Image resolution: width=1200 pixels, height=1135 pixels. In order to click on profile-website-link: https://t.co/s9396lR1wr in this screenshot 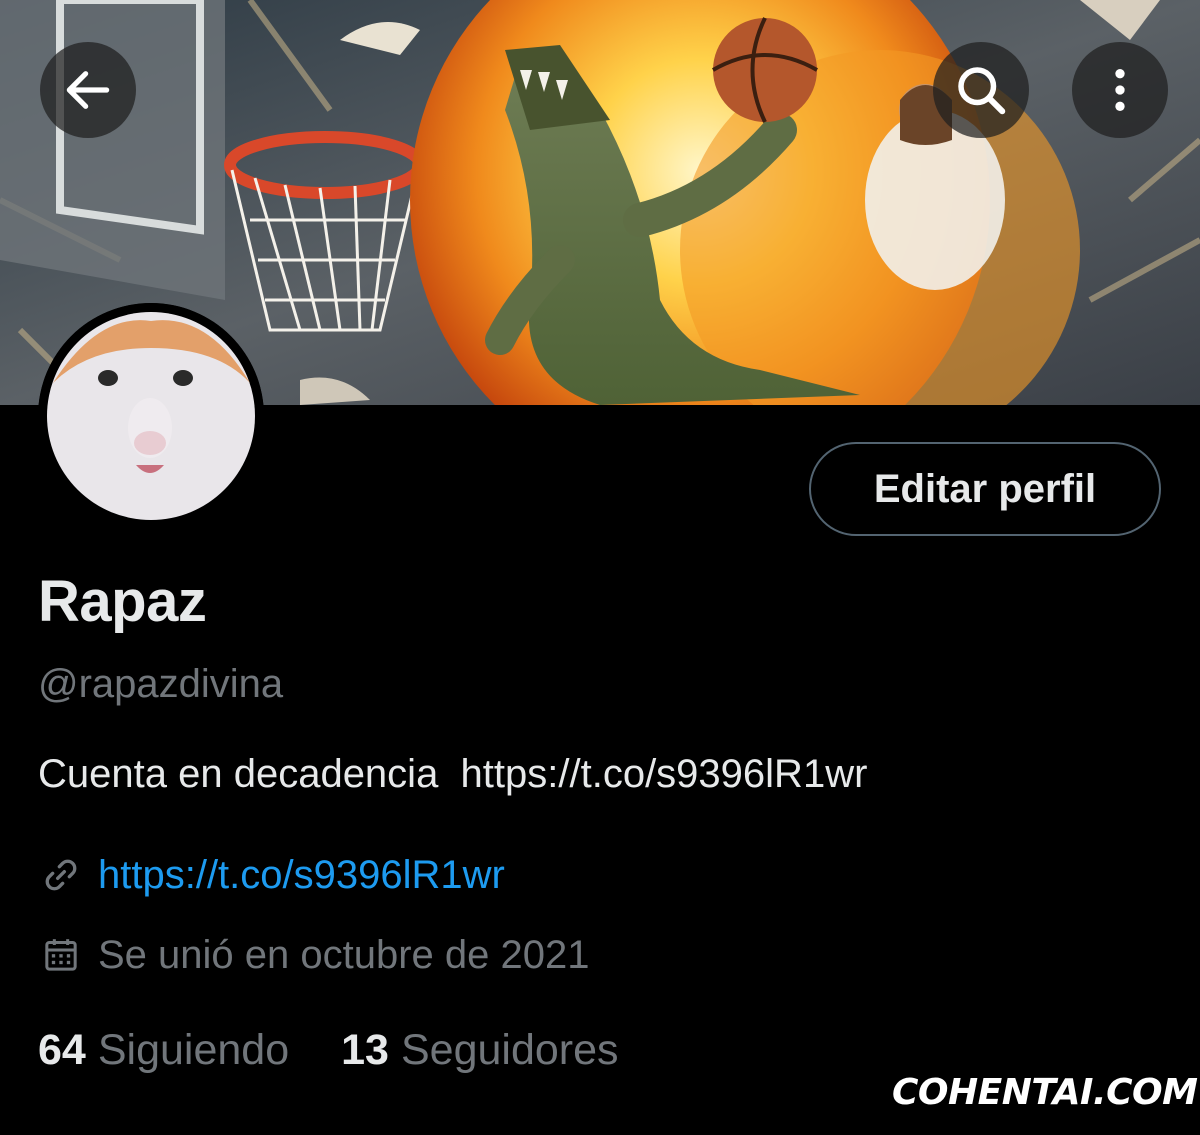, I will do `click(301, 875)`.